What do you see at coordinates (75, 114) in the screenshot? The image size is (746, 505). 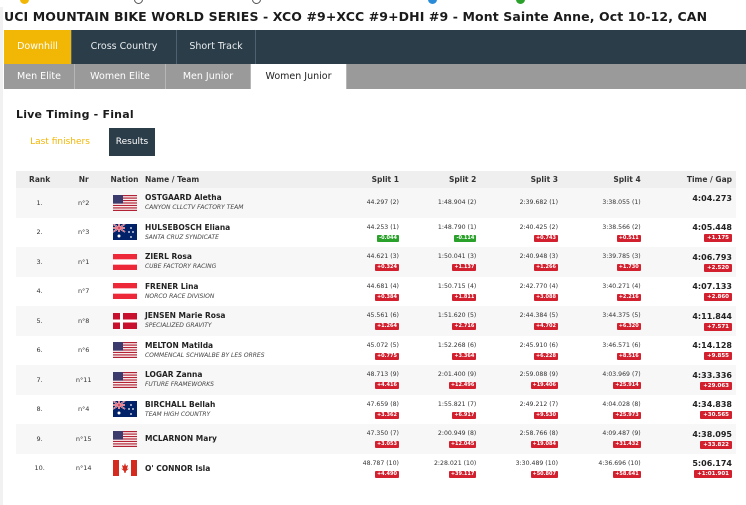 I see `live-timing-title: Live Timing - Final` at bounding box center [75, 114].